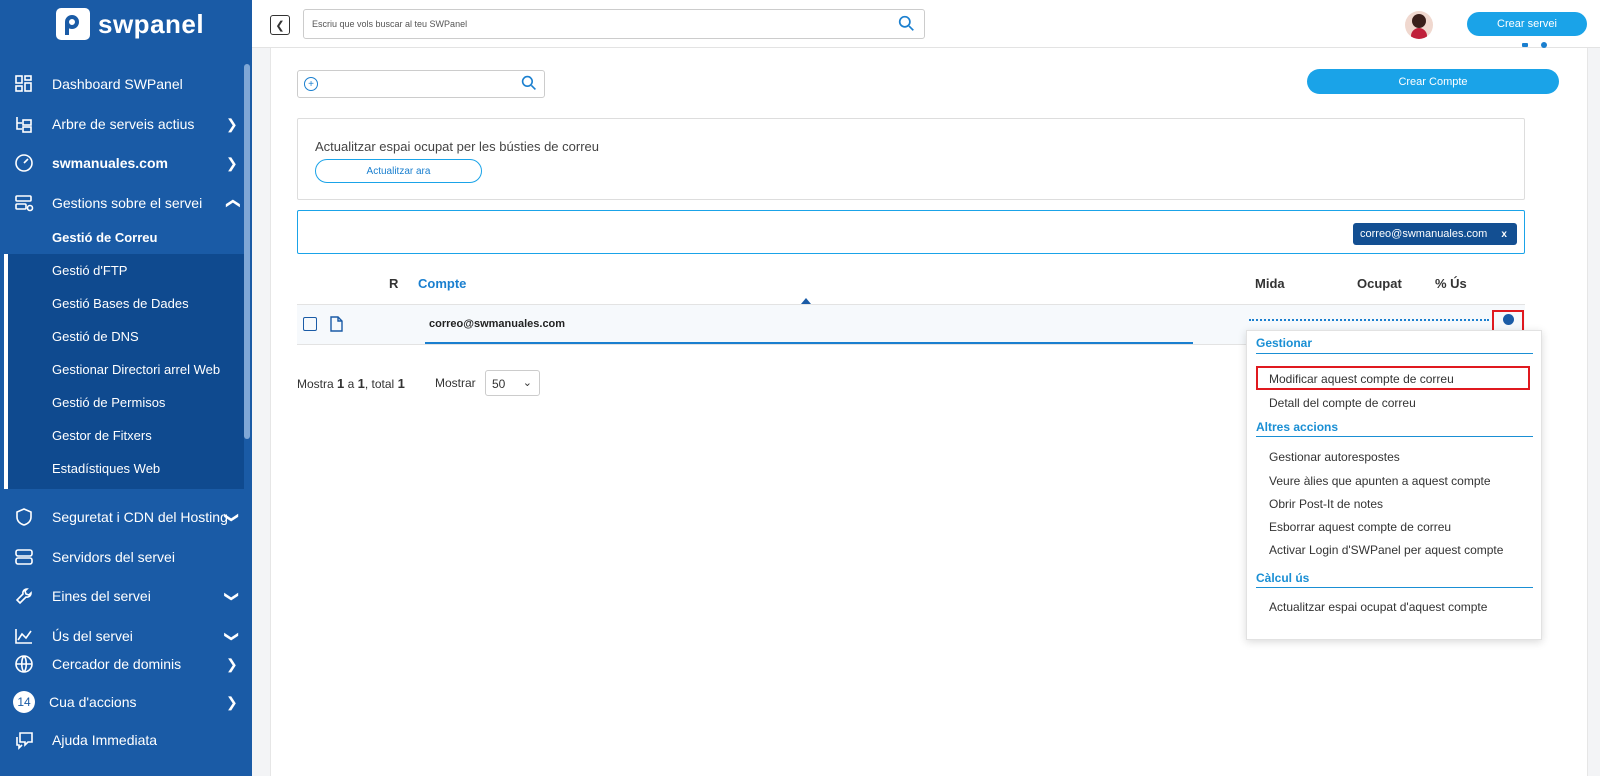  I want to click on filter-tag-label: correo@swmanuales.com, so click(1424, 234).